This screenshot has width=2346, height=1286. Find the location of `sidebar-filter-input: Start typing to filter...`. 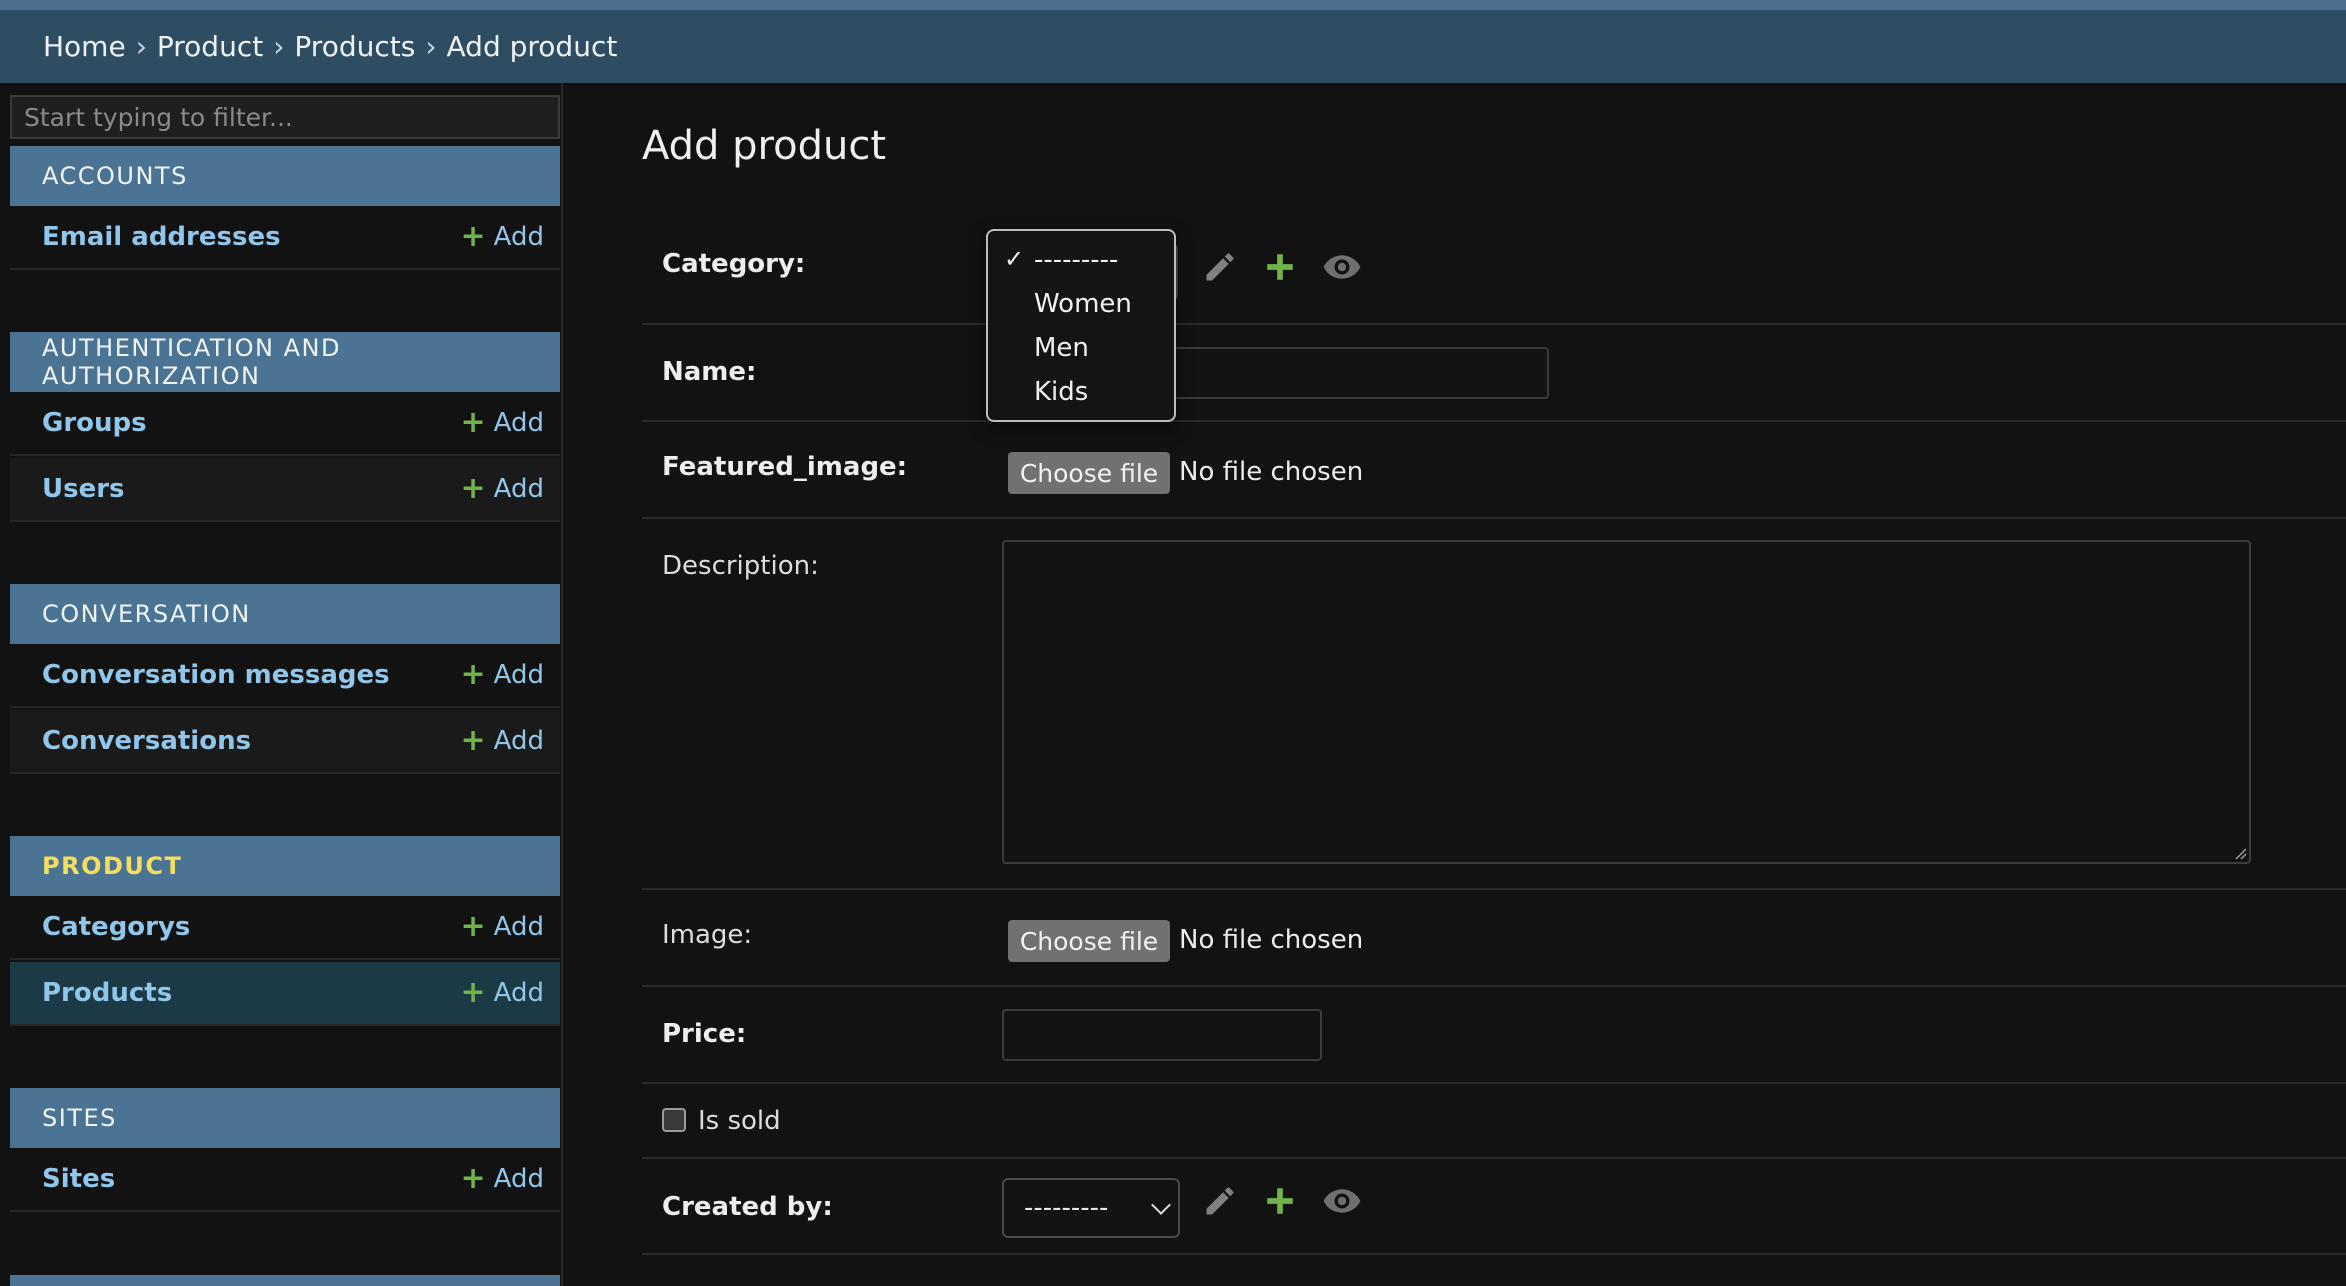

sidebar-filter-input: Start typing to filter... is located at coordinates (285, 117).